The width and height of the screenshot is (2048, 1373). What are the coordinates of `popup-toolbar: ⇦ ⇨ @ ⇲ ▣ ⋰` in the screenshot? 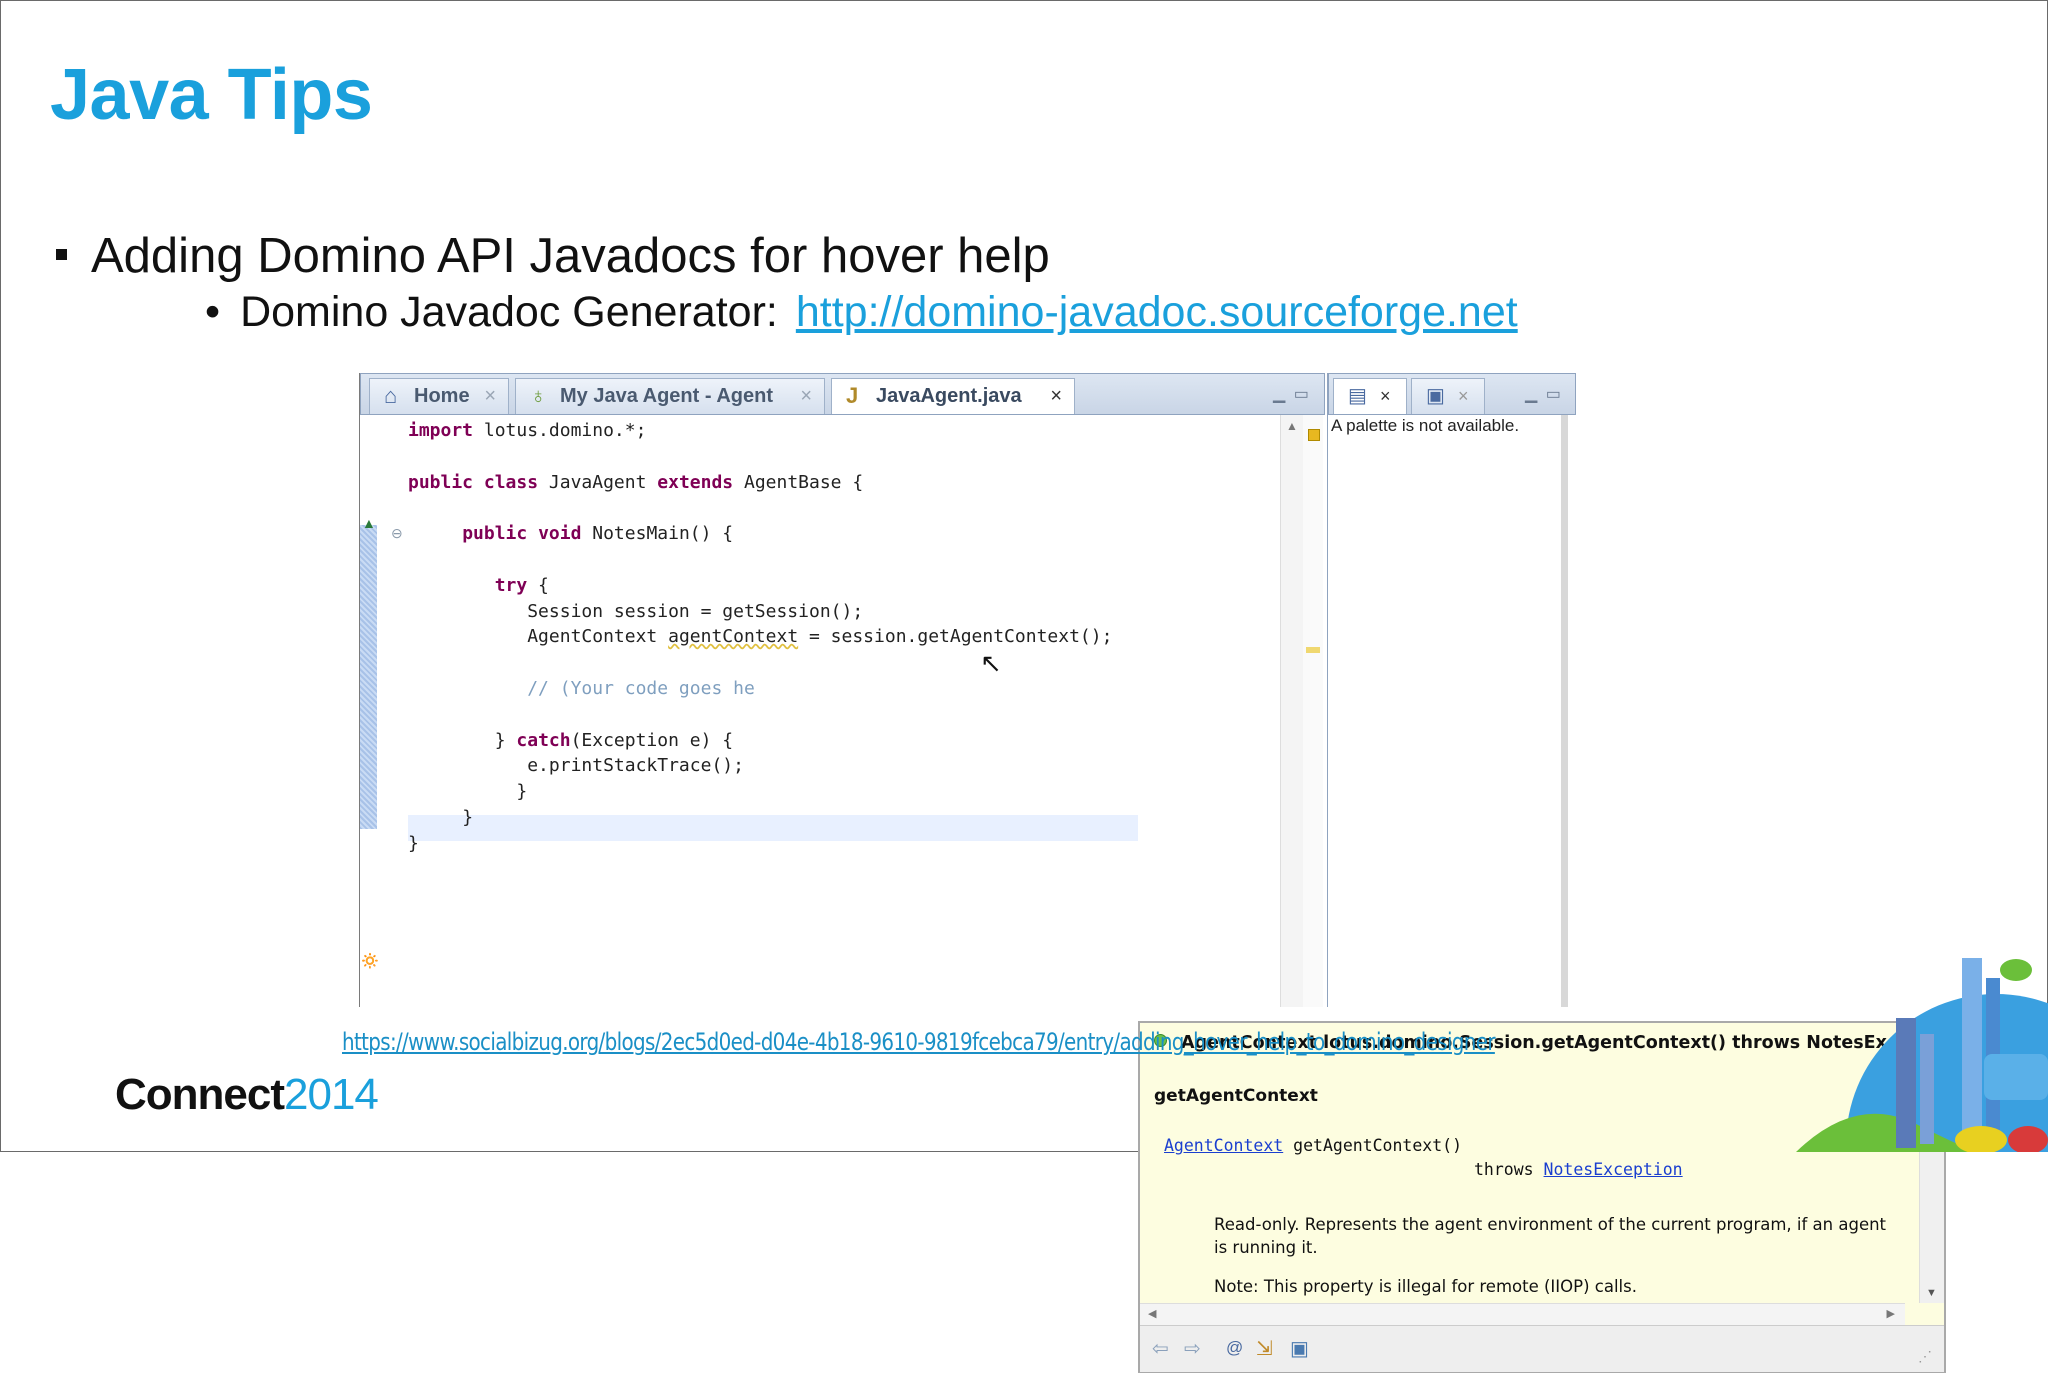 It's located at (1542, 1348).